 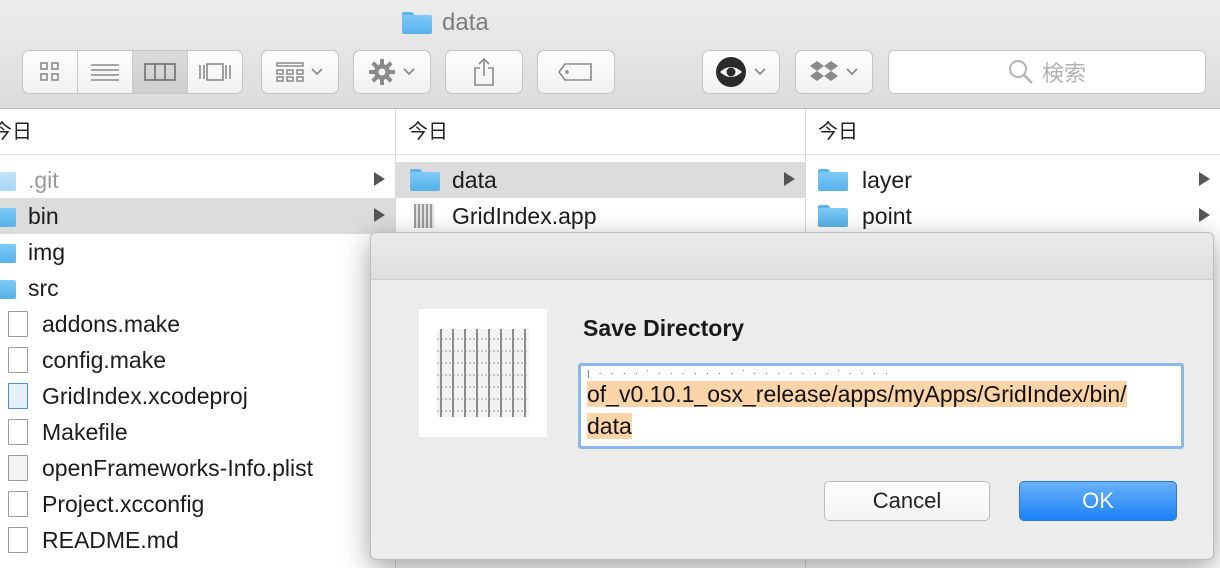 I want to click on columns-icon, so click(x=160, y=72).